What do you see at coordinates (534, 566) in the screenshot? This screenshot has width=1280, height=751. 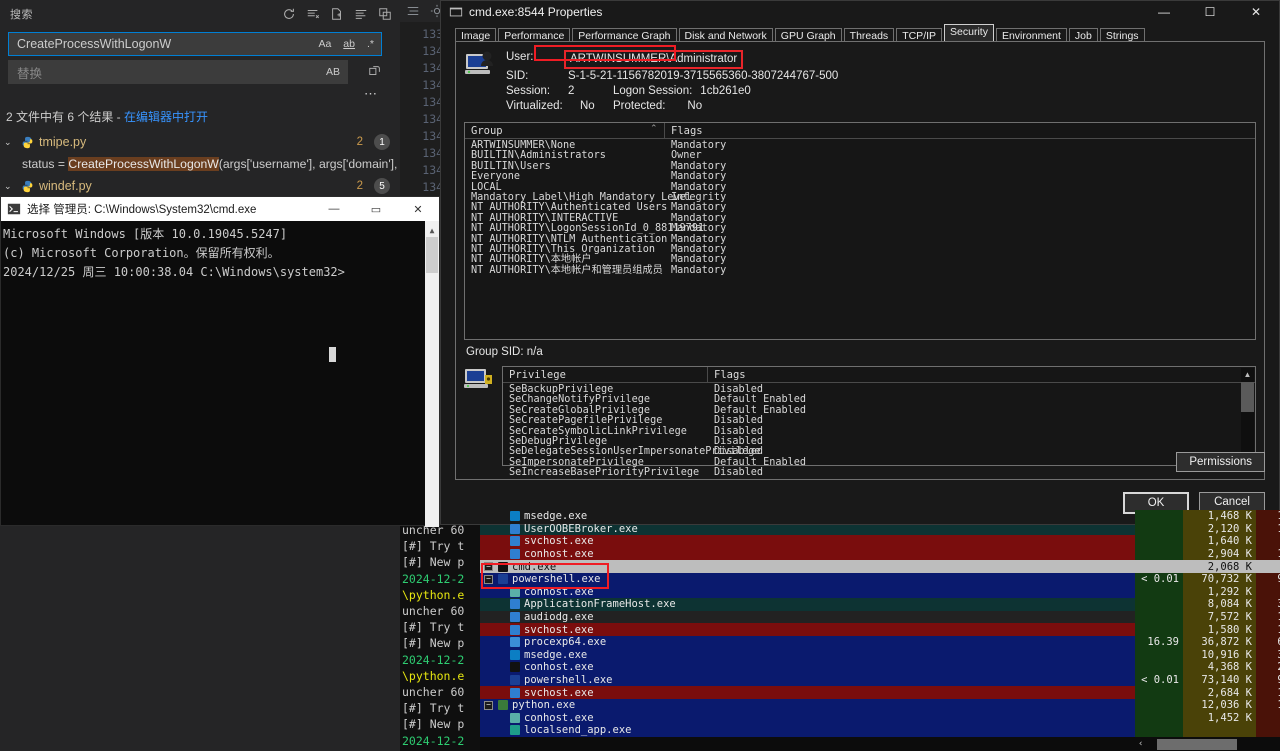 I see `process-name: cmd.exe` at bounding box center [534, 566].